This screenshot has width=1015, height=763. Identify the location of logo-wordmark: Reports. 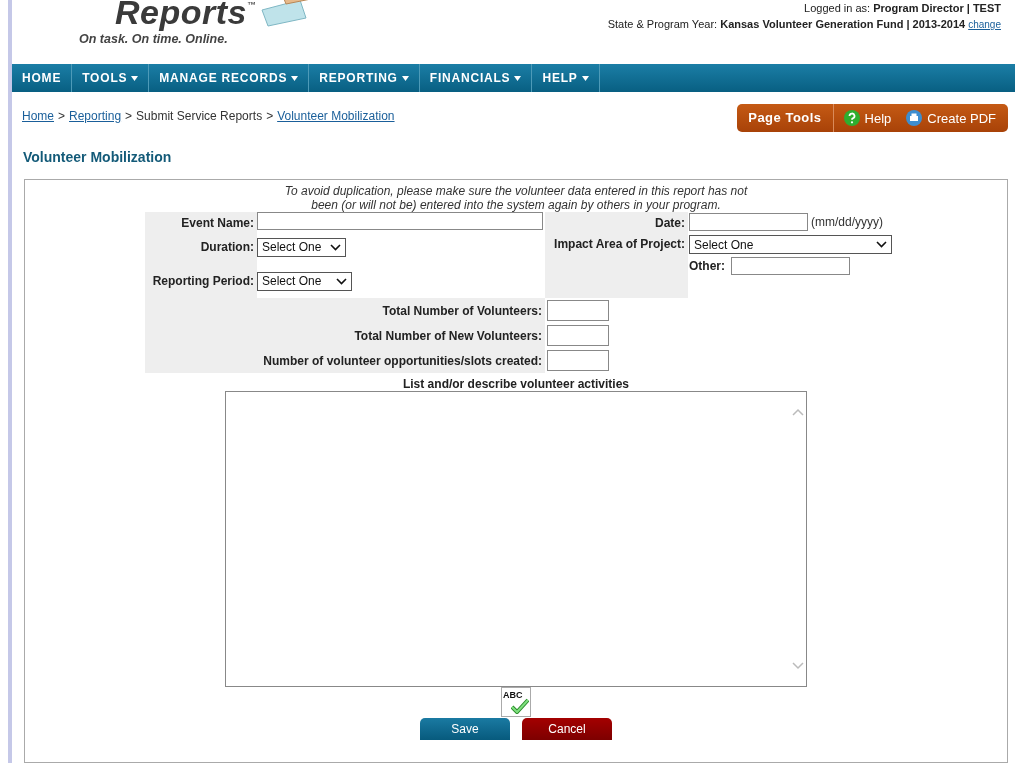
(181, 16).